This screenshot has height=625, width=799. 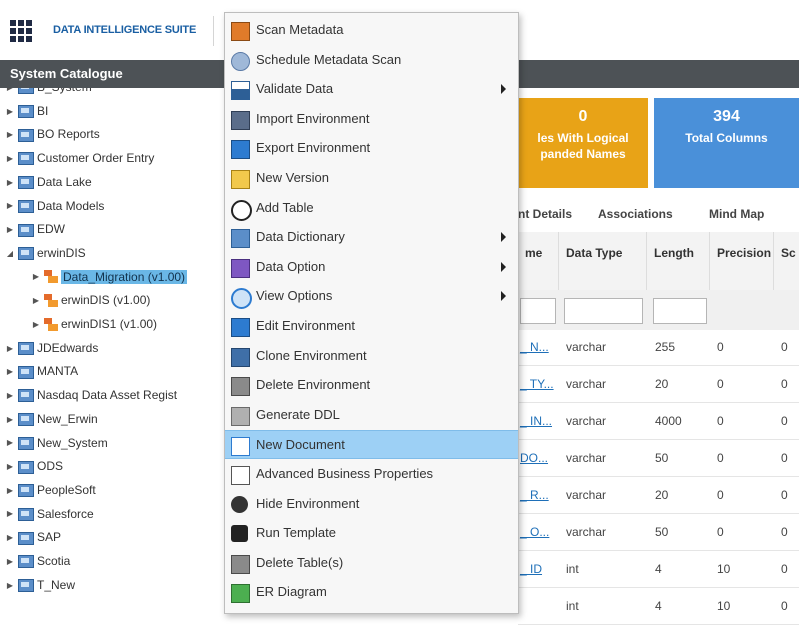 I want to click on menu-item-hide-environment: Hide Environment, so click(x=371, y=504).